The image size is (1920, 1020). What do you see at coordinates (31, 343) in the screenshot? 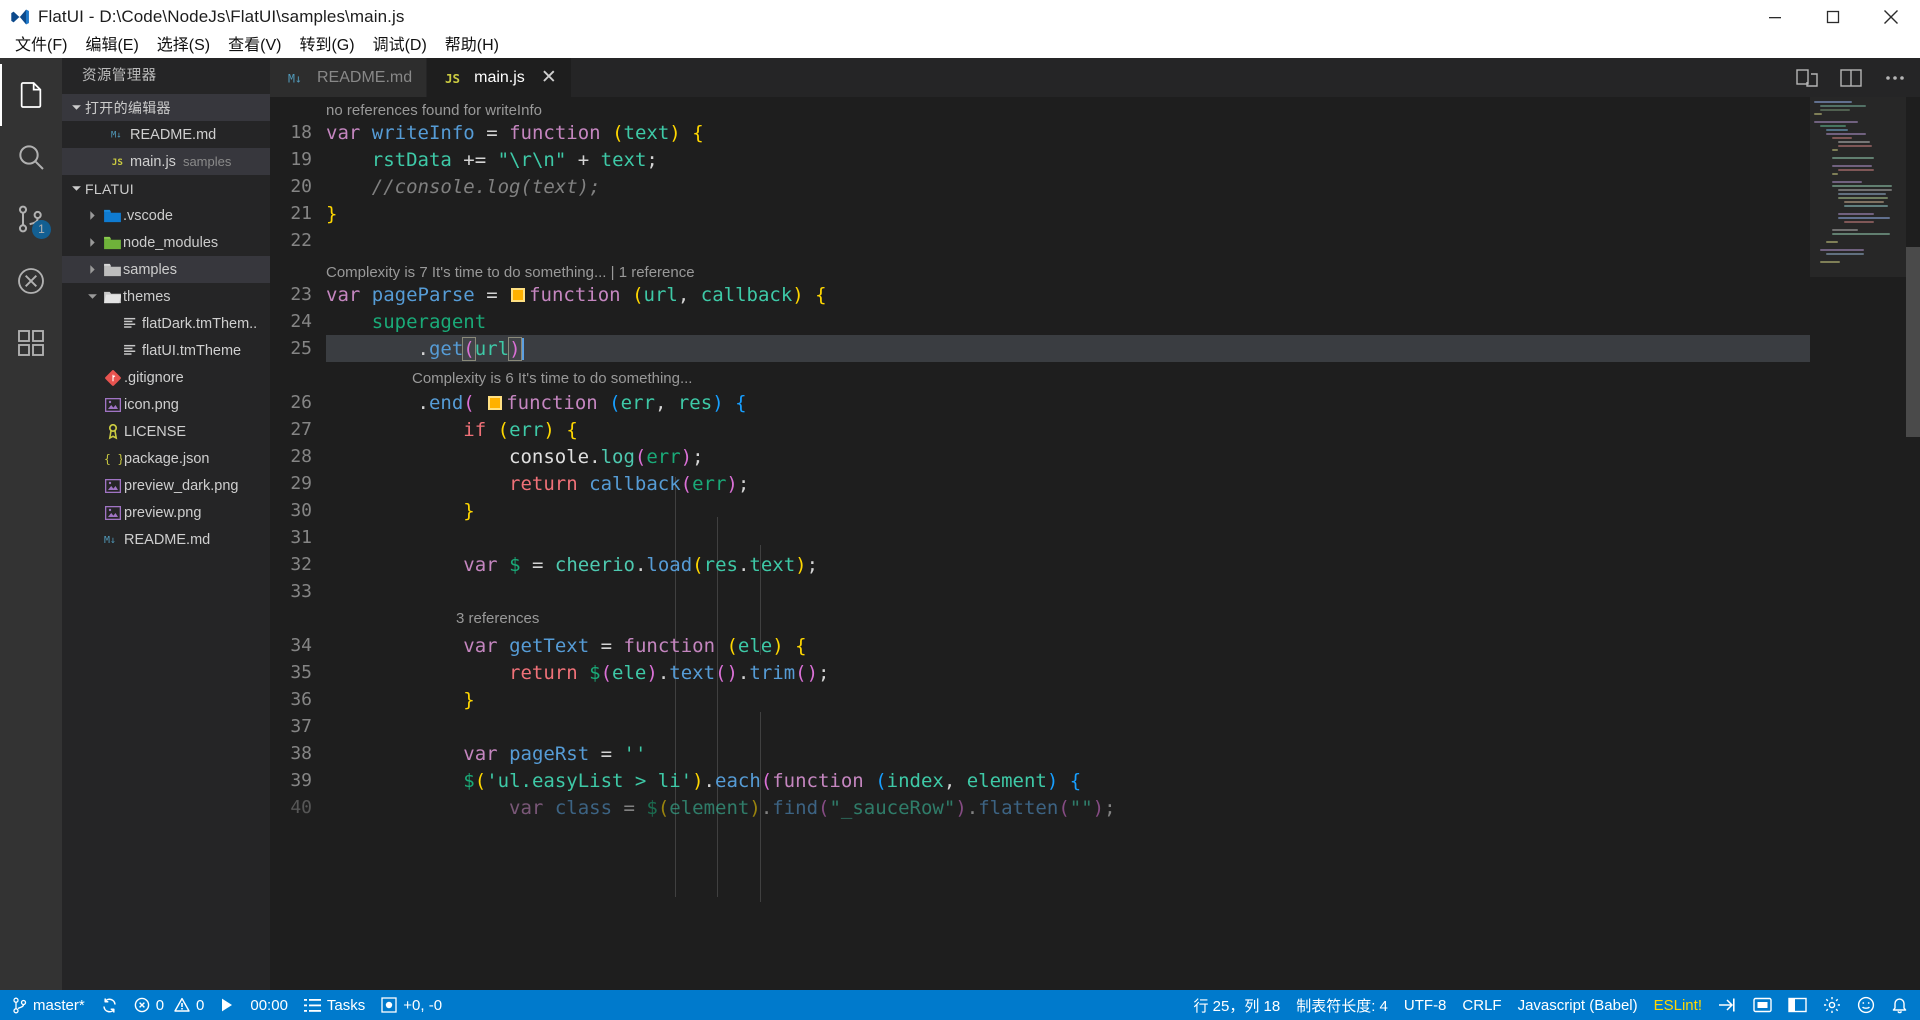
I see `activity-extensions` at bounding box center [31, 343].